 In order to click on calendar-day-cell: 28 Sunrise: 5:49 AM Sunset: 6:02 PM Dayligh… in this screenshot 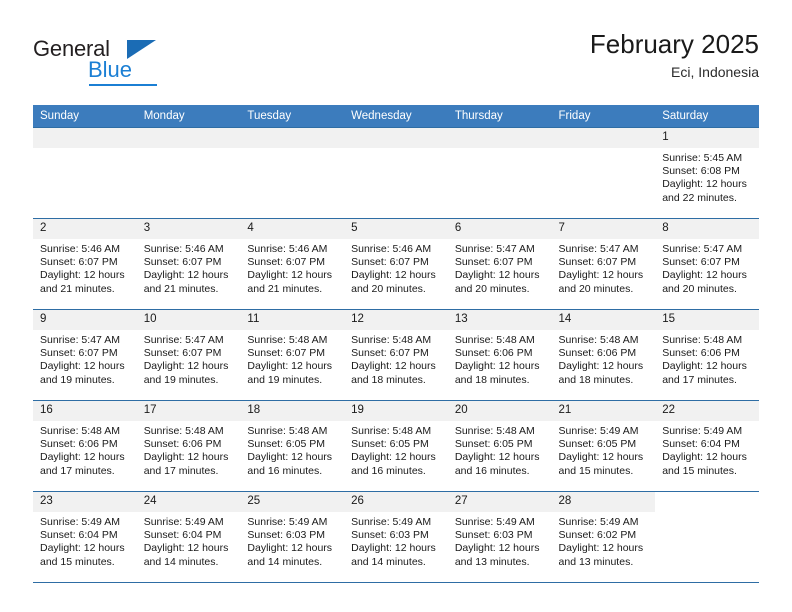, I will do `click(603, 537)`.